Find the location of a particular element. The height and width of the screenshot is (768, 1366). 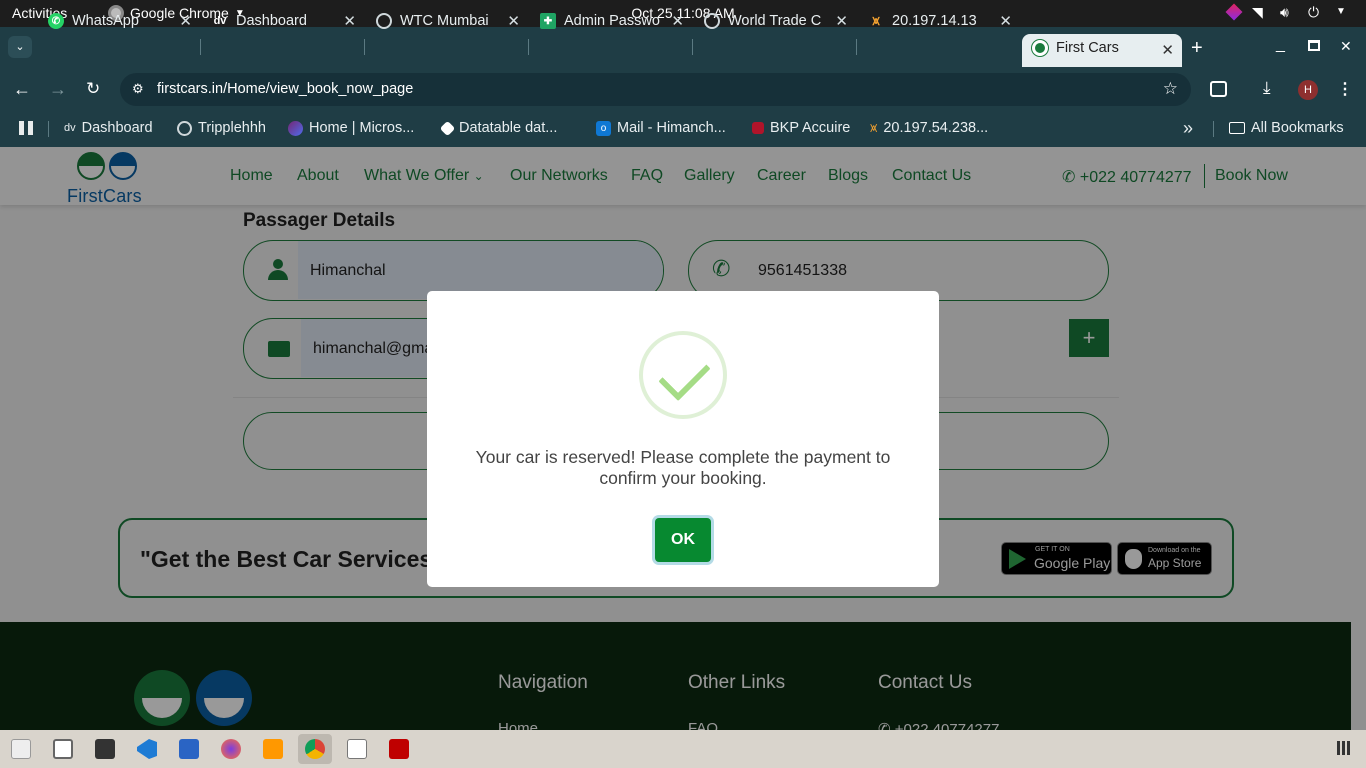

chevron-down-icon: ▼ is located at coordinates (1341, 11).